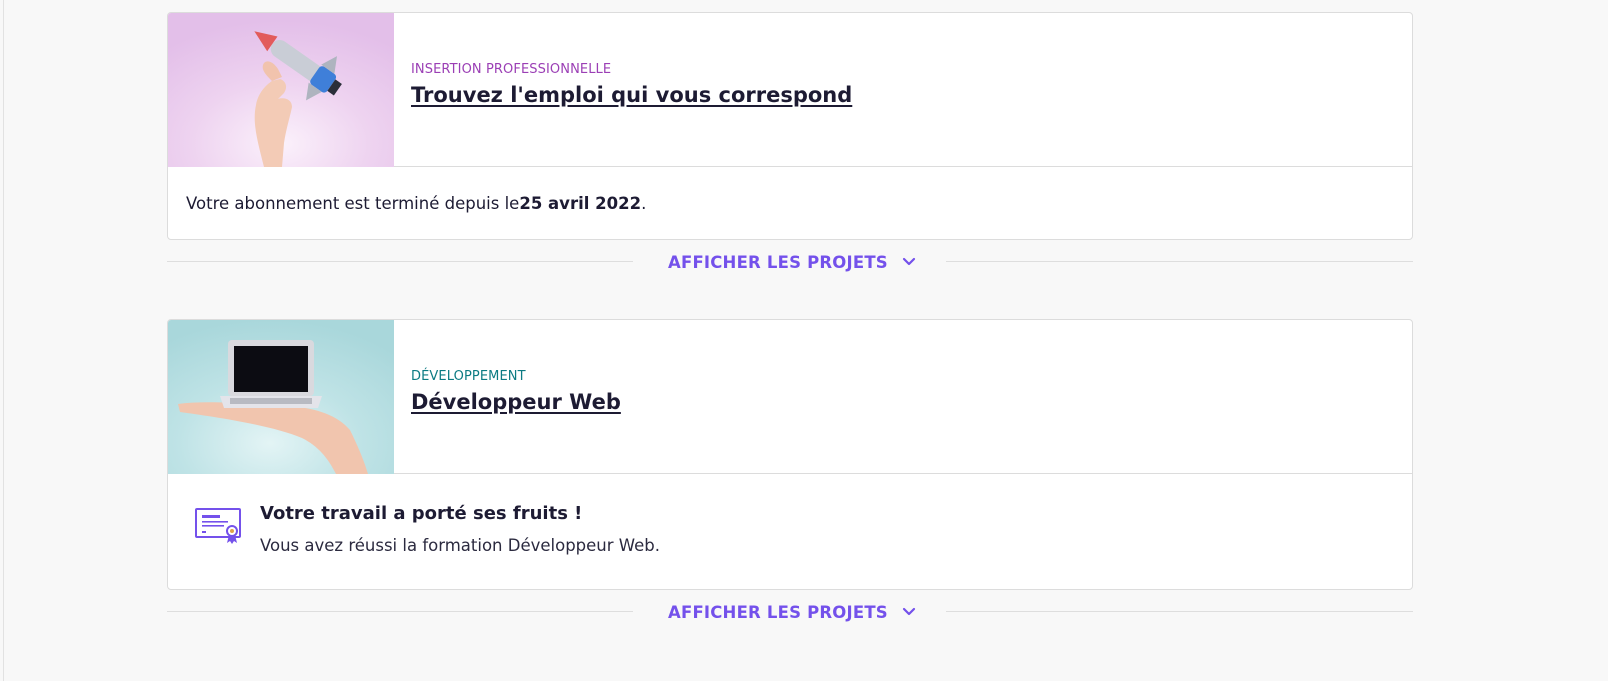  Describe the element at coordinates (353, 203) in the screenshot. I see `status-text-prefix: Votre abonnement est terminé depuis le` at that location.